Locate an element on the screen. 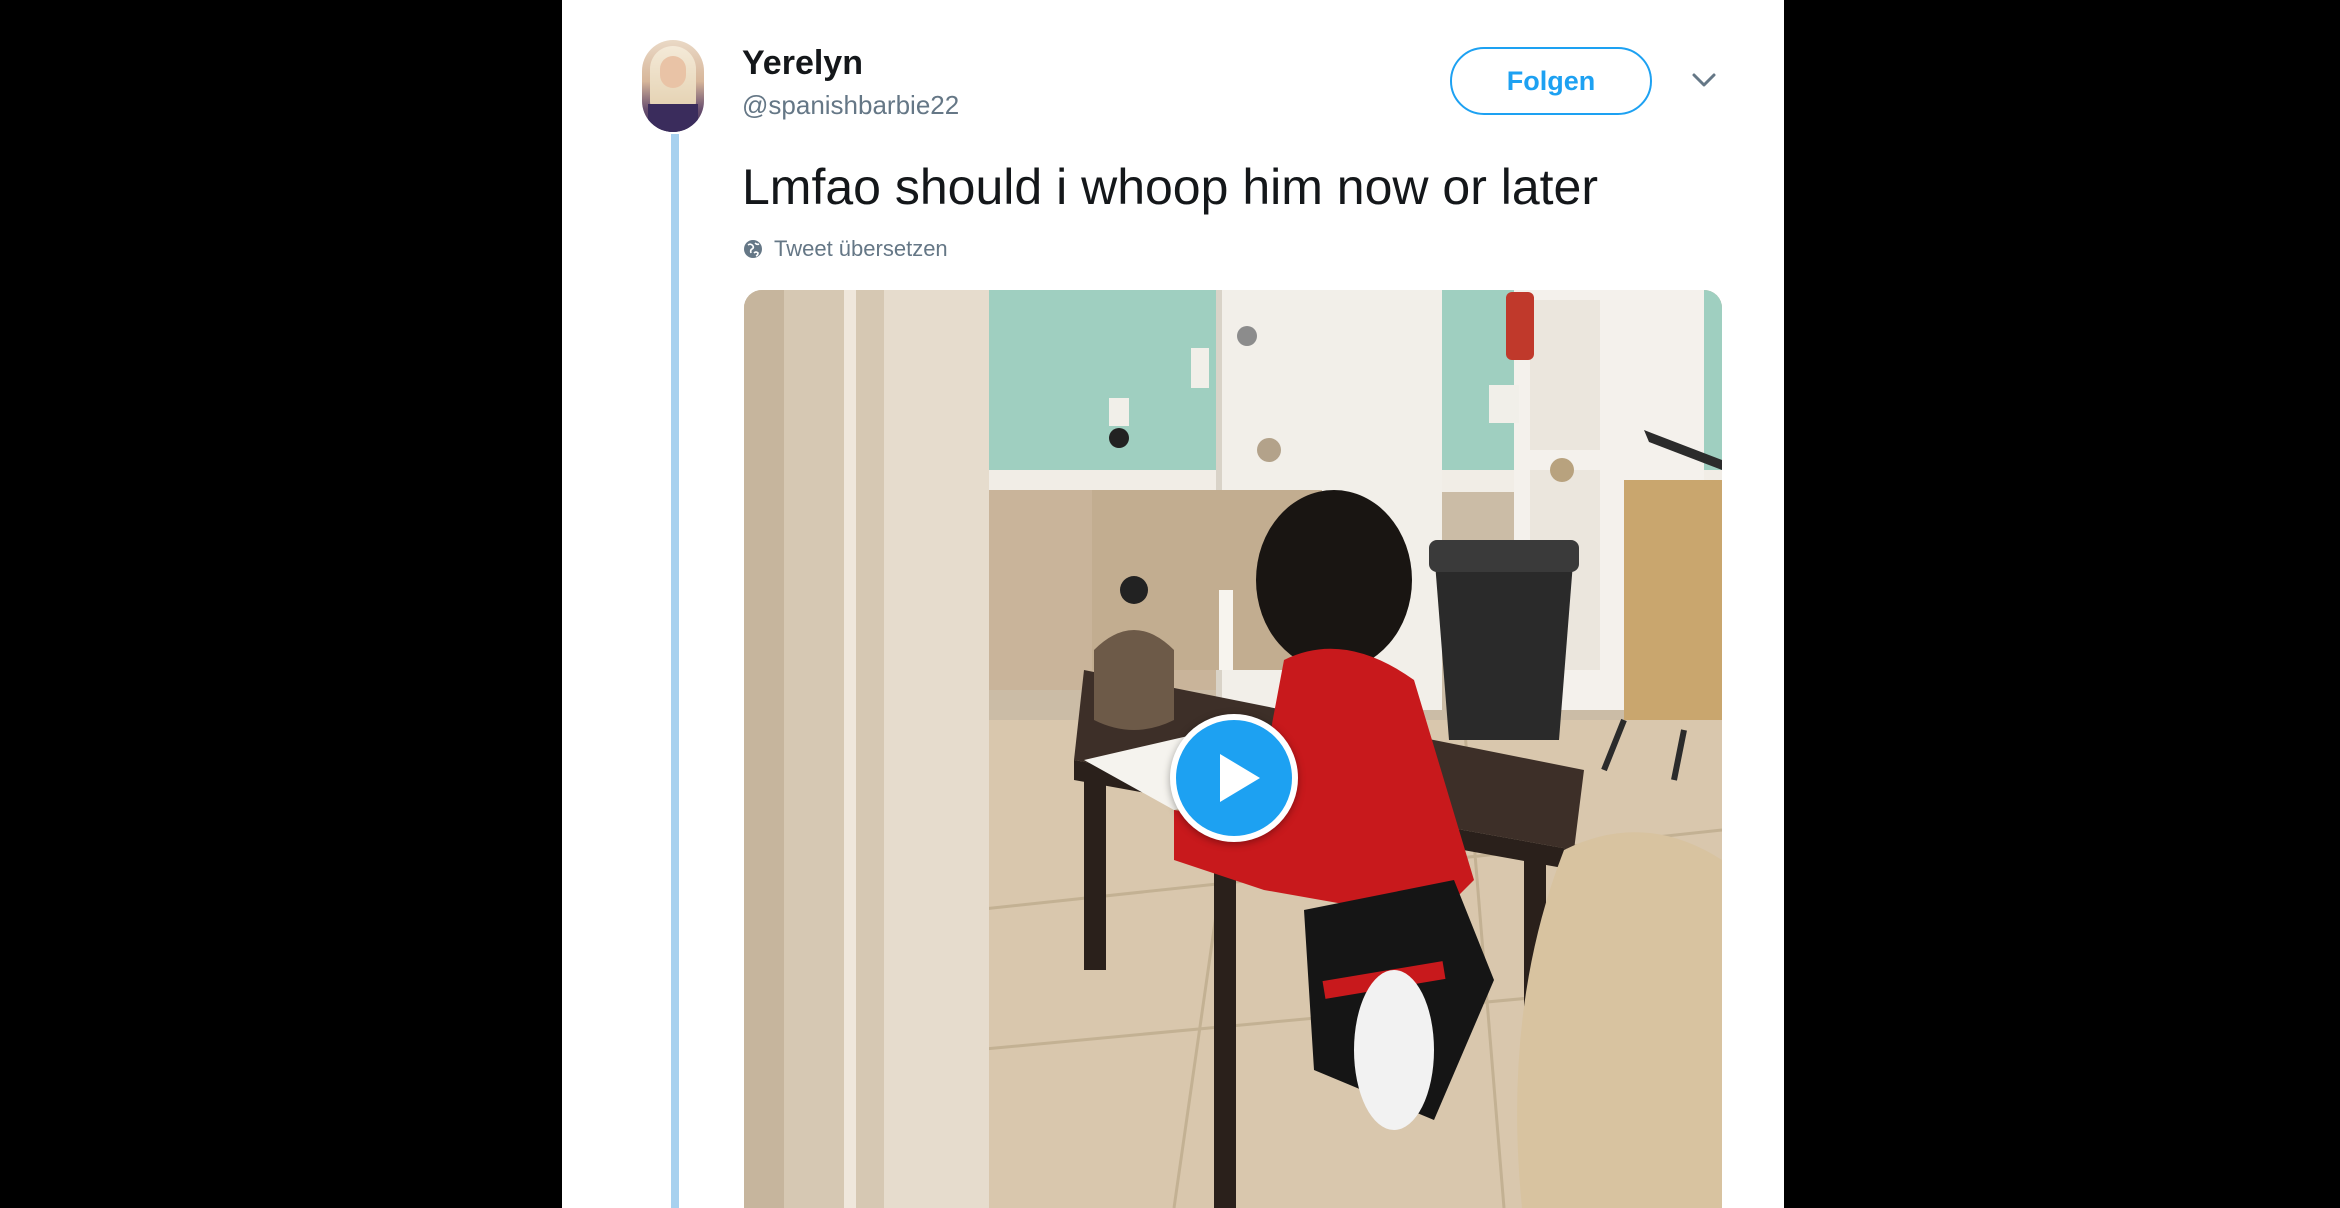  avatar is located at coordinates (673, 86).